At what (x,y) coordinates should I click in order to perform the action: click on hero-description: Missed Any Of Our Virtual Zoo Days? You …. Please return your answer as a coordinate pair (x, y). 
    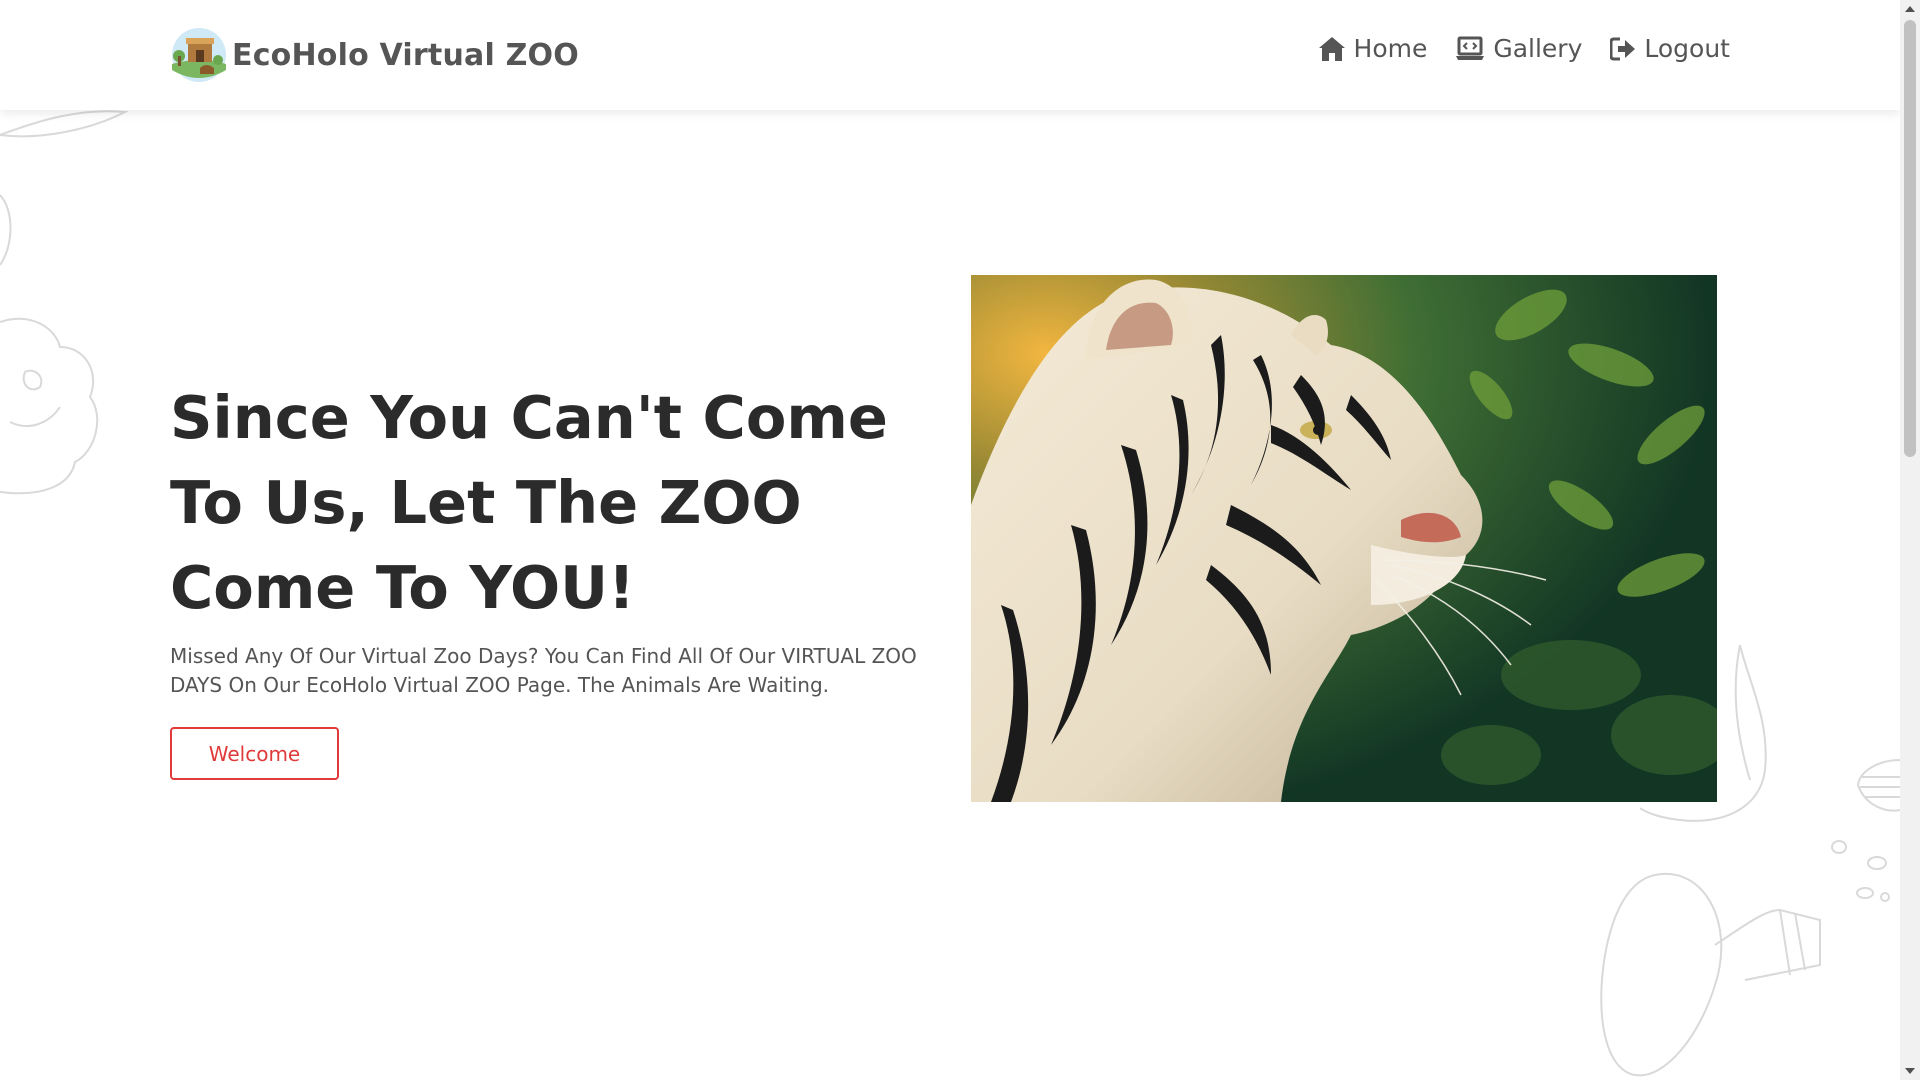
    Looking at the image, I should click on (543, 670).